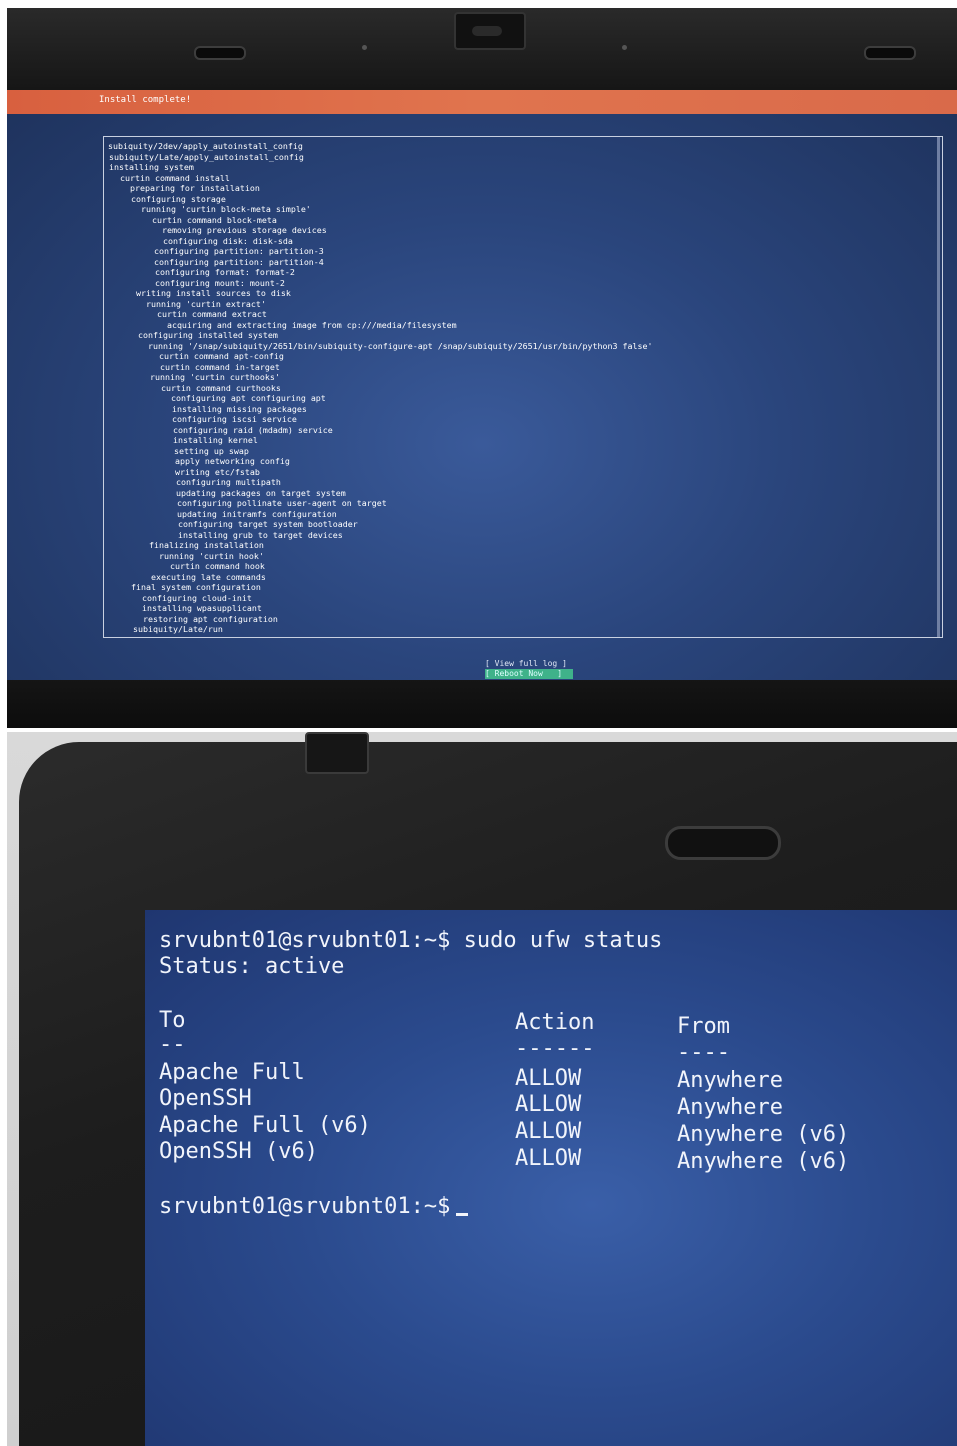 Image resolution: width=957 pixels, height=1446 pixels. What do you see at coordinates (236, 492) in the screenshot?
I see `log-line: updating packages on target system` at bounding box center [236, 492].